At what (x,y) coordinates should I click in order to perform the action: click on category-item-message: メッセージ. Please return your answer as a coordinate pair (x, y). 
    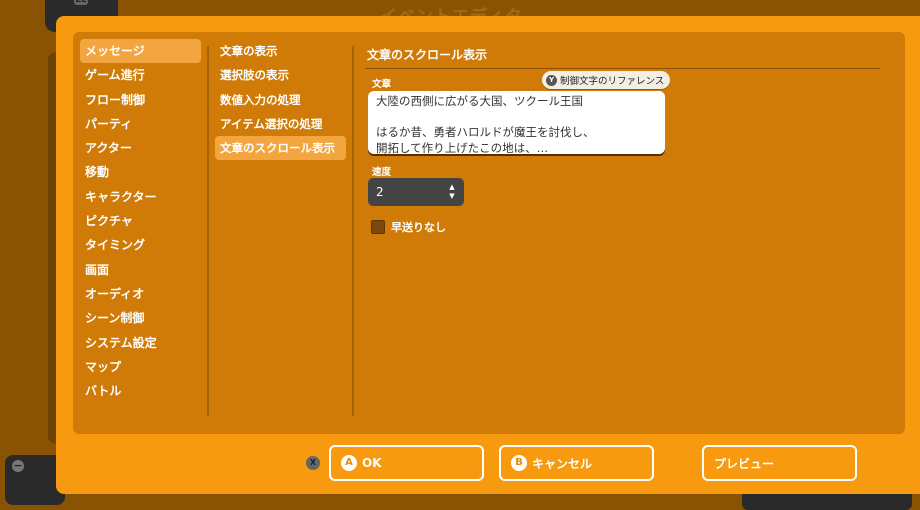
    Looking at the image, I should click on (140, 51).